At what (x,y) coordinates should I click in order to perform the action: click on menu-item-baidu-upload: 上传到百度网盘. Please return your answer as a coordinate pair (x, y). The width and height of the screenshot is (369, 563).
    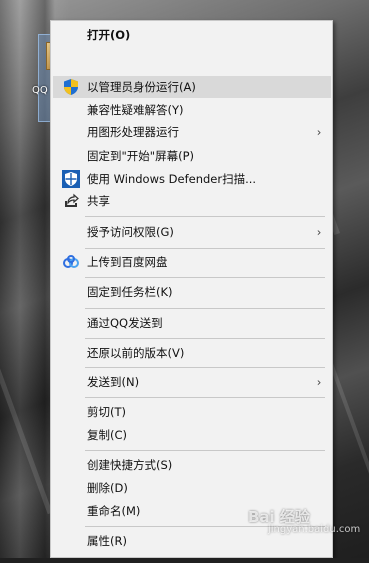
    Looking at the image, I should click on (192, 262).